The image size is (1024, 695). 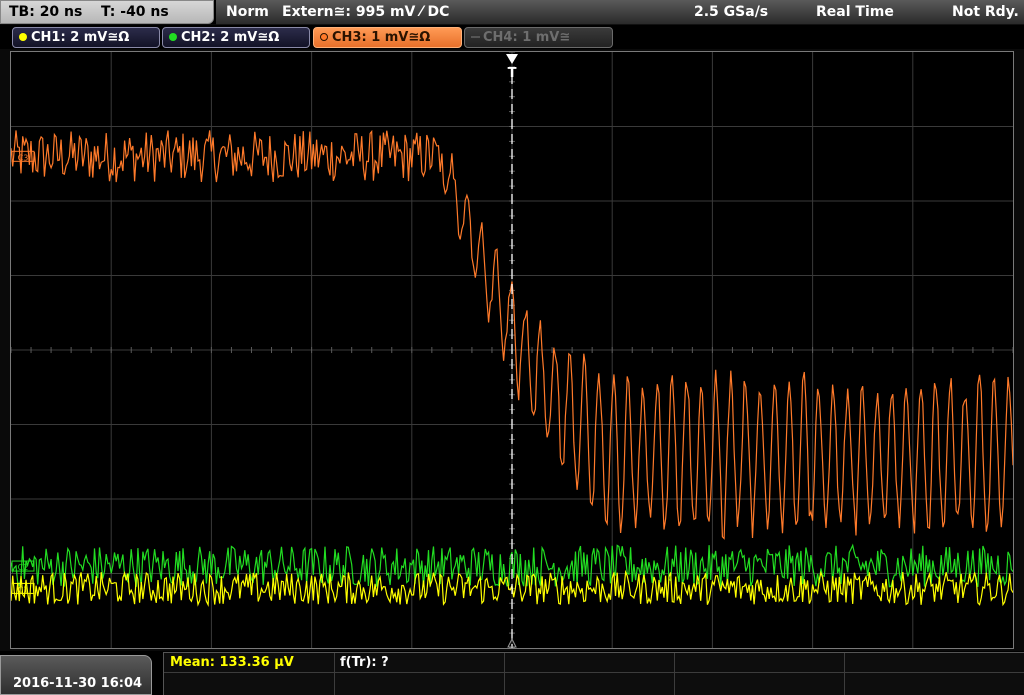 What do you see at coordinates (23, 37) in the screenshot?
I see `ch1-indicator-icon` at bounding box center [23, 37].